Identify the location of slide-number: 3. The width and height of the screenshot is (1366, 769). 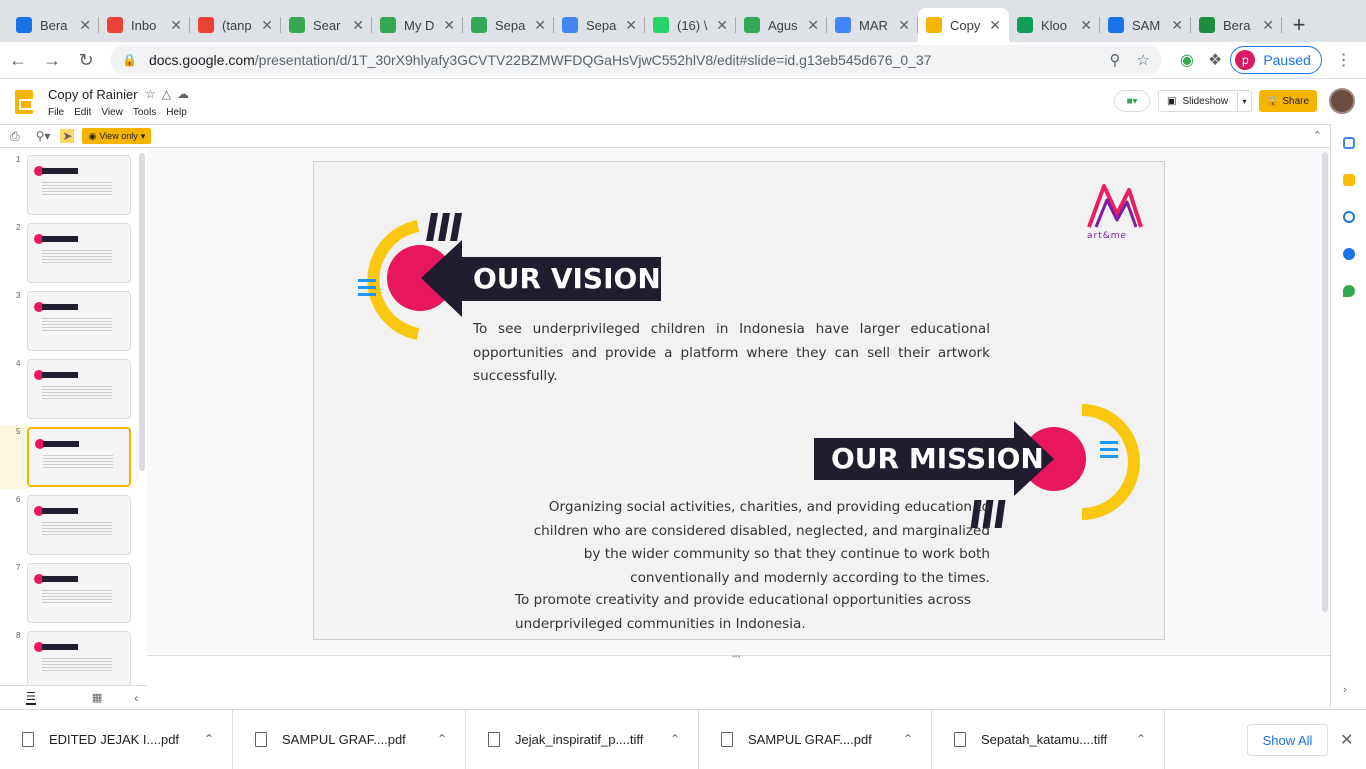
(18, 295).